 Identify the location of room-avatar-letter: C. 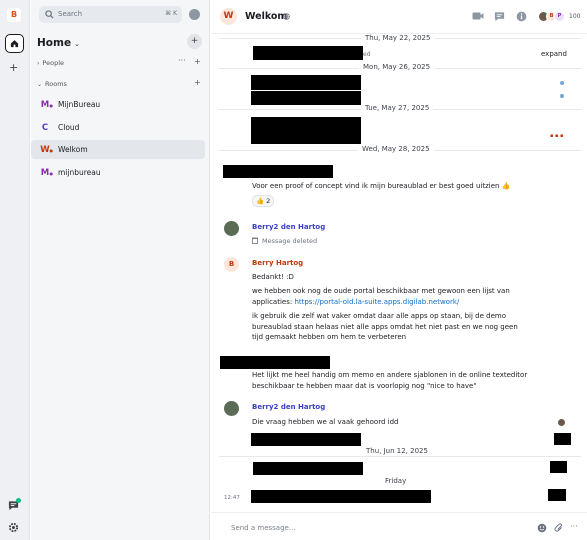
(45, 128).